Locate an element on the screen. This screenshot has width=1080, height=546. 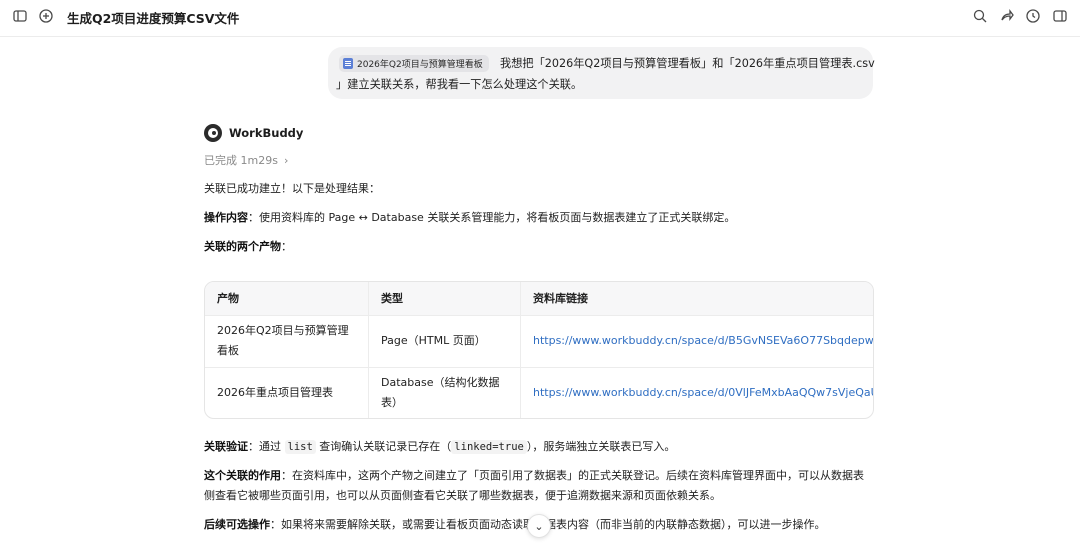
chevron-right-icon: › is located at coordinates (286, 160).